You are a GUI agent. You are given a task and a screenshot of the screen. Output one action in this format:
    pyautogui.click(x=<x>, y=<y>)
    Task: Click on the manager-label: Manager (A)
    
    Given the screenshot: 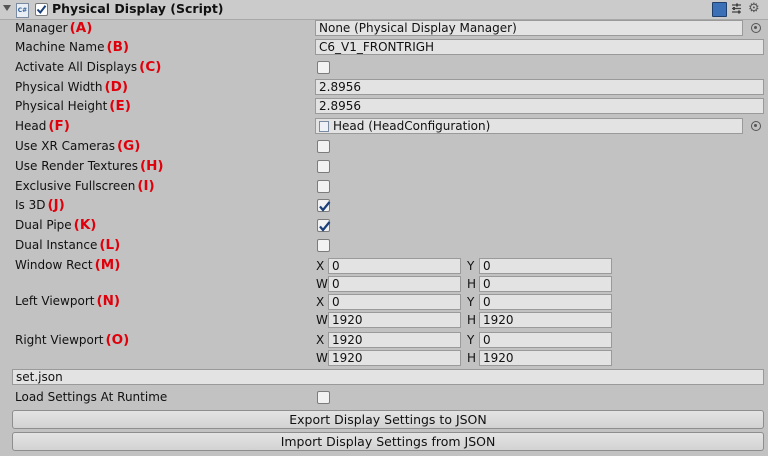 What is the action you would take?
    pyautogui.click(x=54, y=28)
    